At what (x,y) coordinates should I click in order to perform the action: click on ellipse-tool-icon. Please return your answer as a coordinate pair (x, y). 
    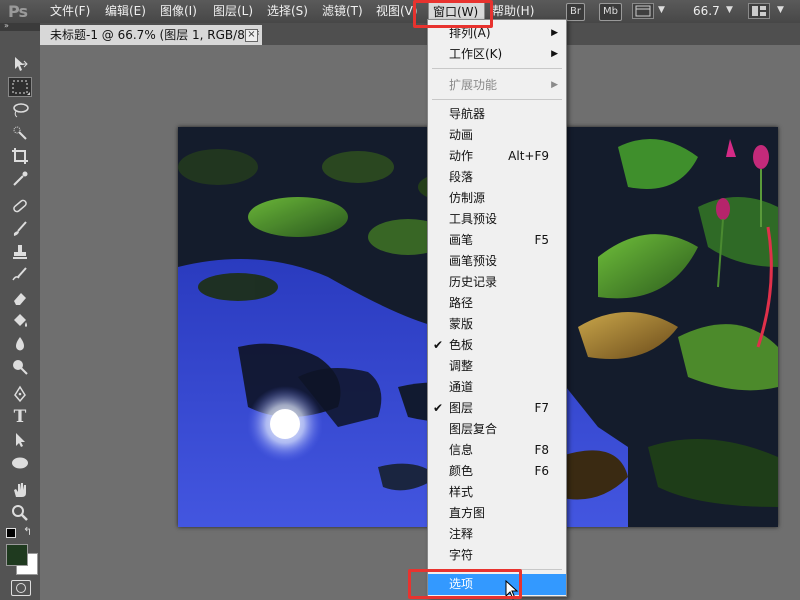
    Looking at the image, I should click on (20, 463).